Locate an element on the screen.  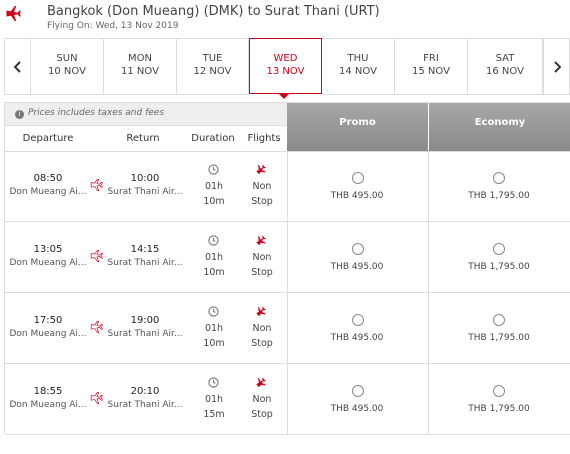
date-day: 15 NOV is located at coordinates (431, 71).